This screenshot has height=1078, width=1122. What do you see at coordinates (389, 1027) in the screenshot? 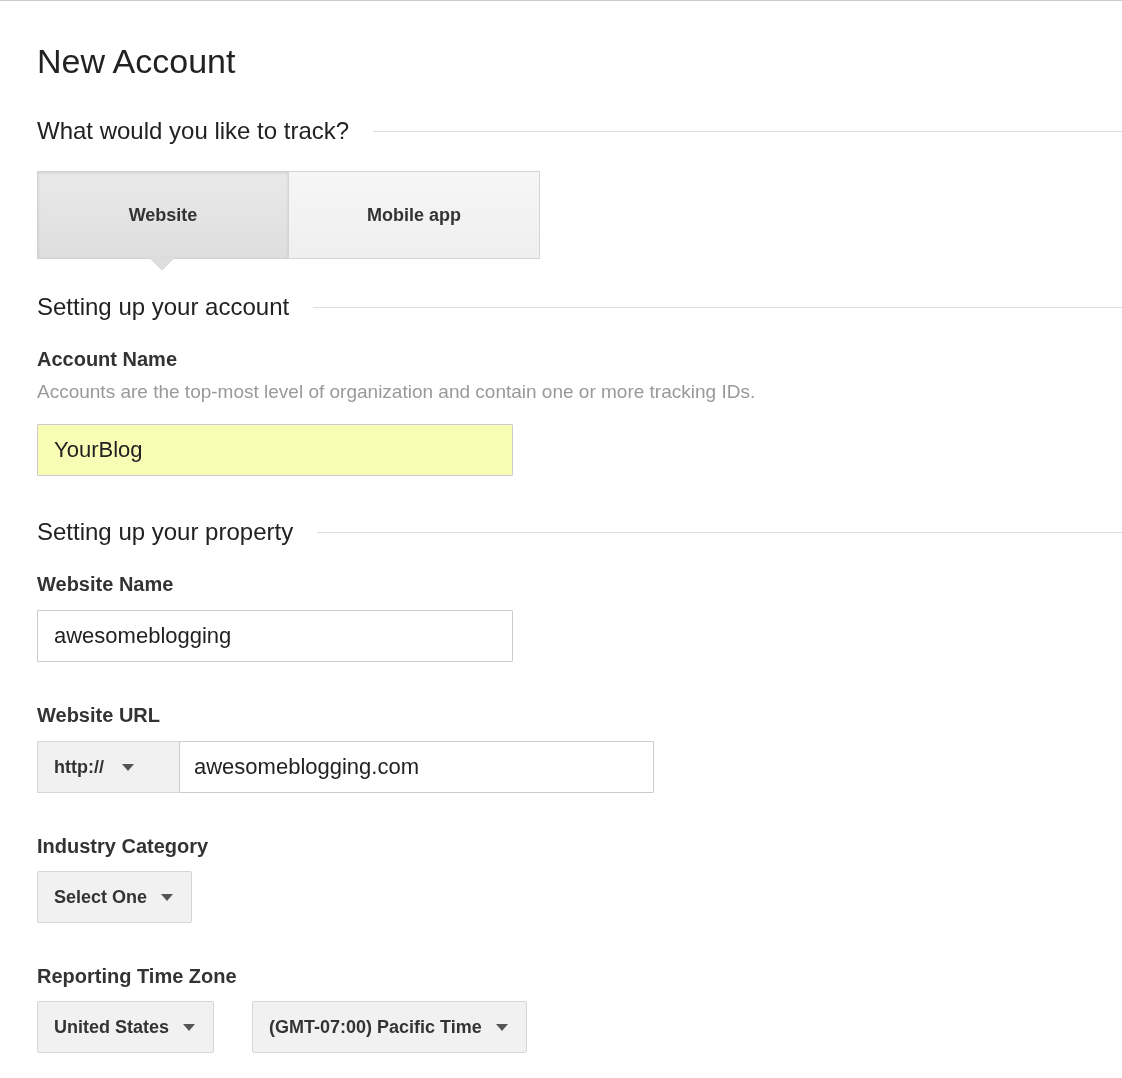
I see `dropdown: (GMT-07:00) Pacific Time` at bounding box center [389, 1027].